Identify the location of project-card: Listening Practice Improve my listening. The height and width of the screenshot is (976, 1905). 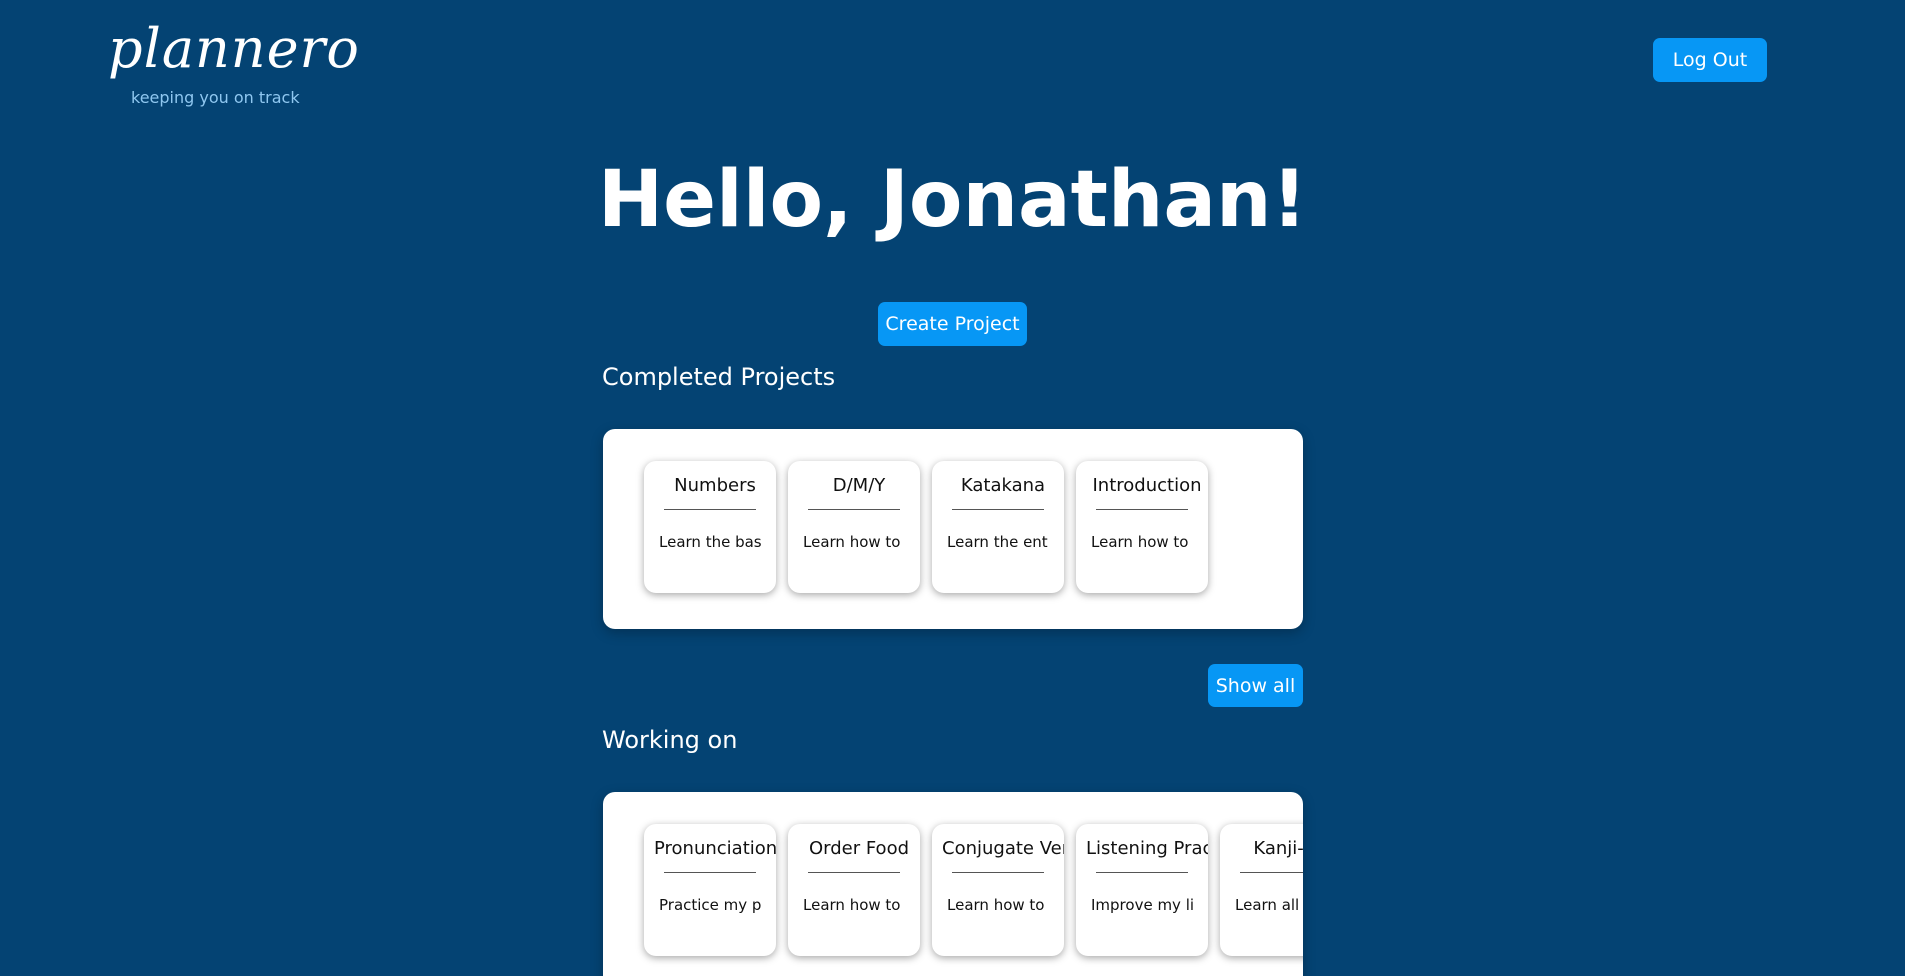
(1142, 890).